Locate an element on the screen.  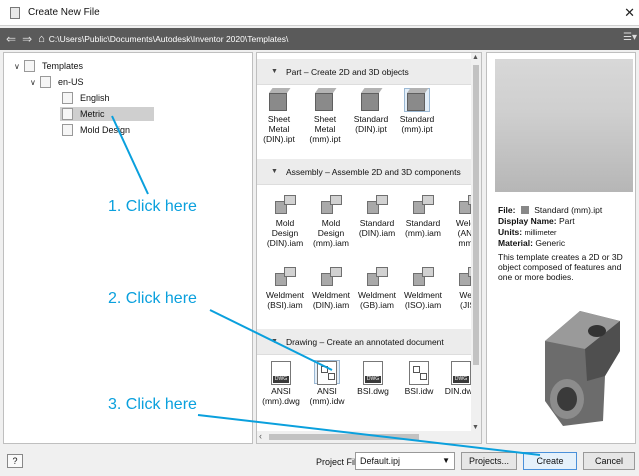
template-item-label: Weldment (GB).iam is located at coordinates (377, 300).